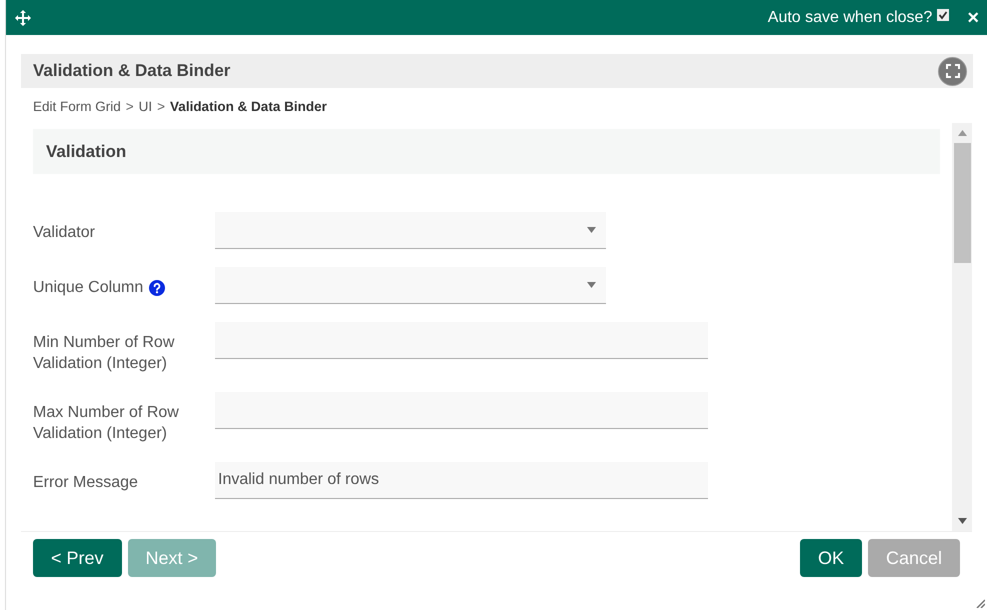 The image size is (987, 610). Describe the element at coordinates (973, 18) in the screenshot. I see `close-button: ×` at that location.